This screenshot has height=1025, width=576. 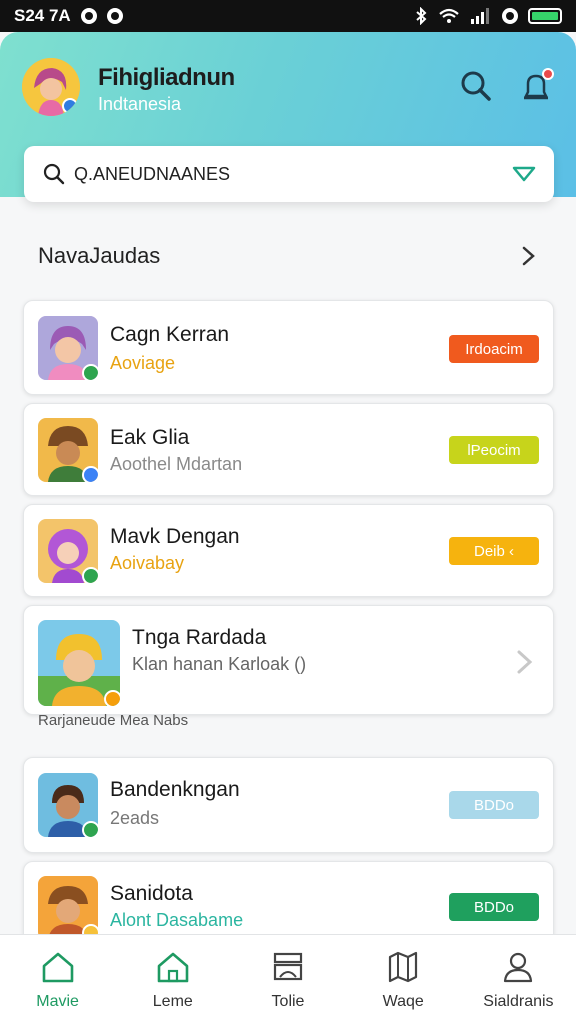 I want to click on item-name: Sanidota, so click(x=151, y=893).